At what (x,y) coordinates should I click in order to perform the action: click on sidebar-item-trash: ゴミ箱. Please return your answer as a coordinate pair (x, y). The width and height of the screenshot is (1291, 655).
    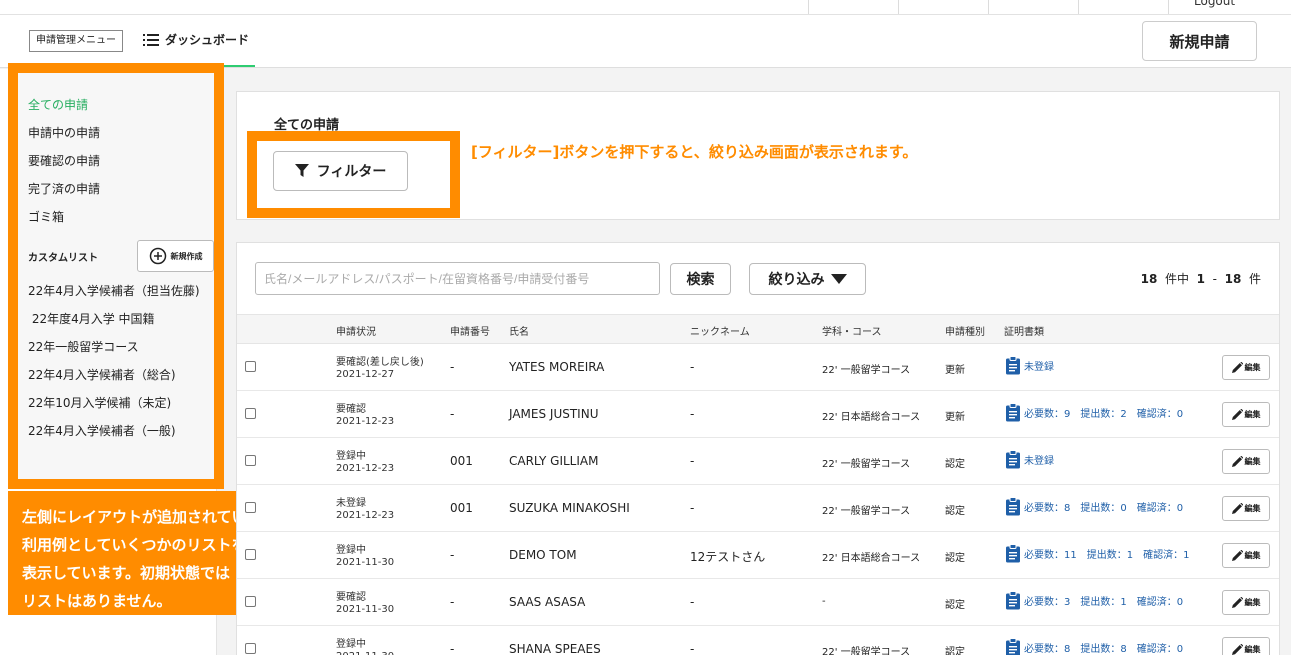
    Looking at the image, I should click on (121, 217).